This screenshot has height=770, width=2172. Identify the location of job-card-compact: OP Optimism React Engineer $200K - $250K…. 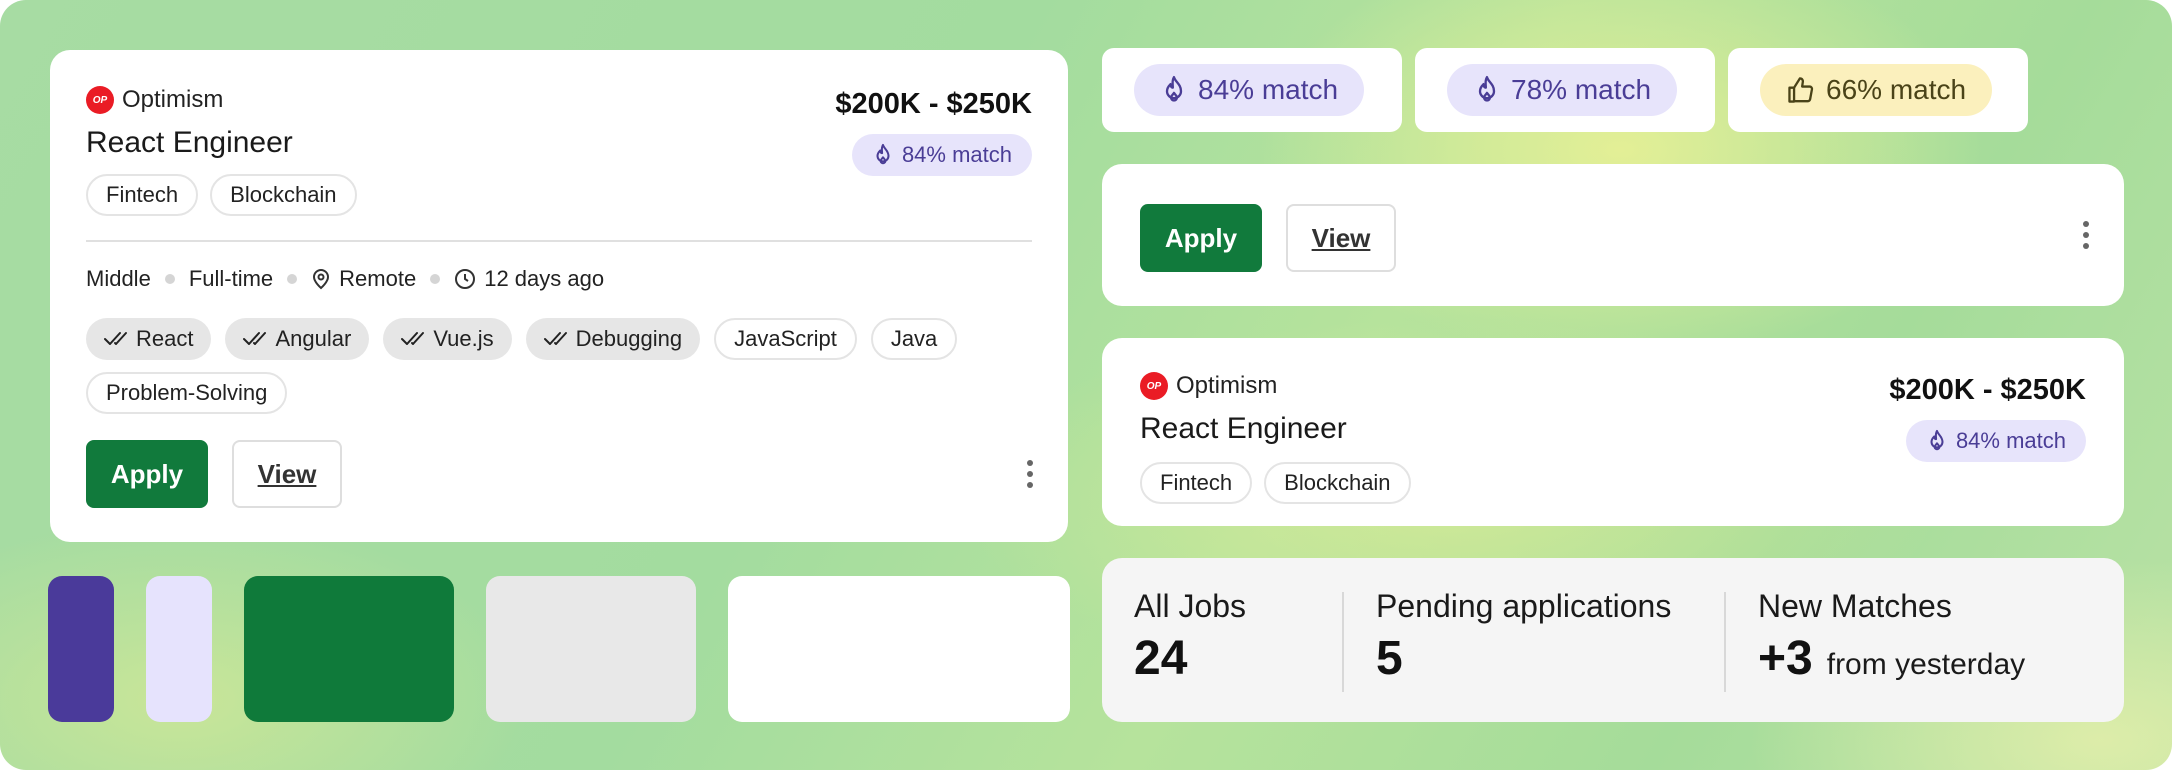
(1613, 432).